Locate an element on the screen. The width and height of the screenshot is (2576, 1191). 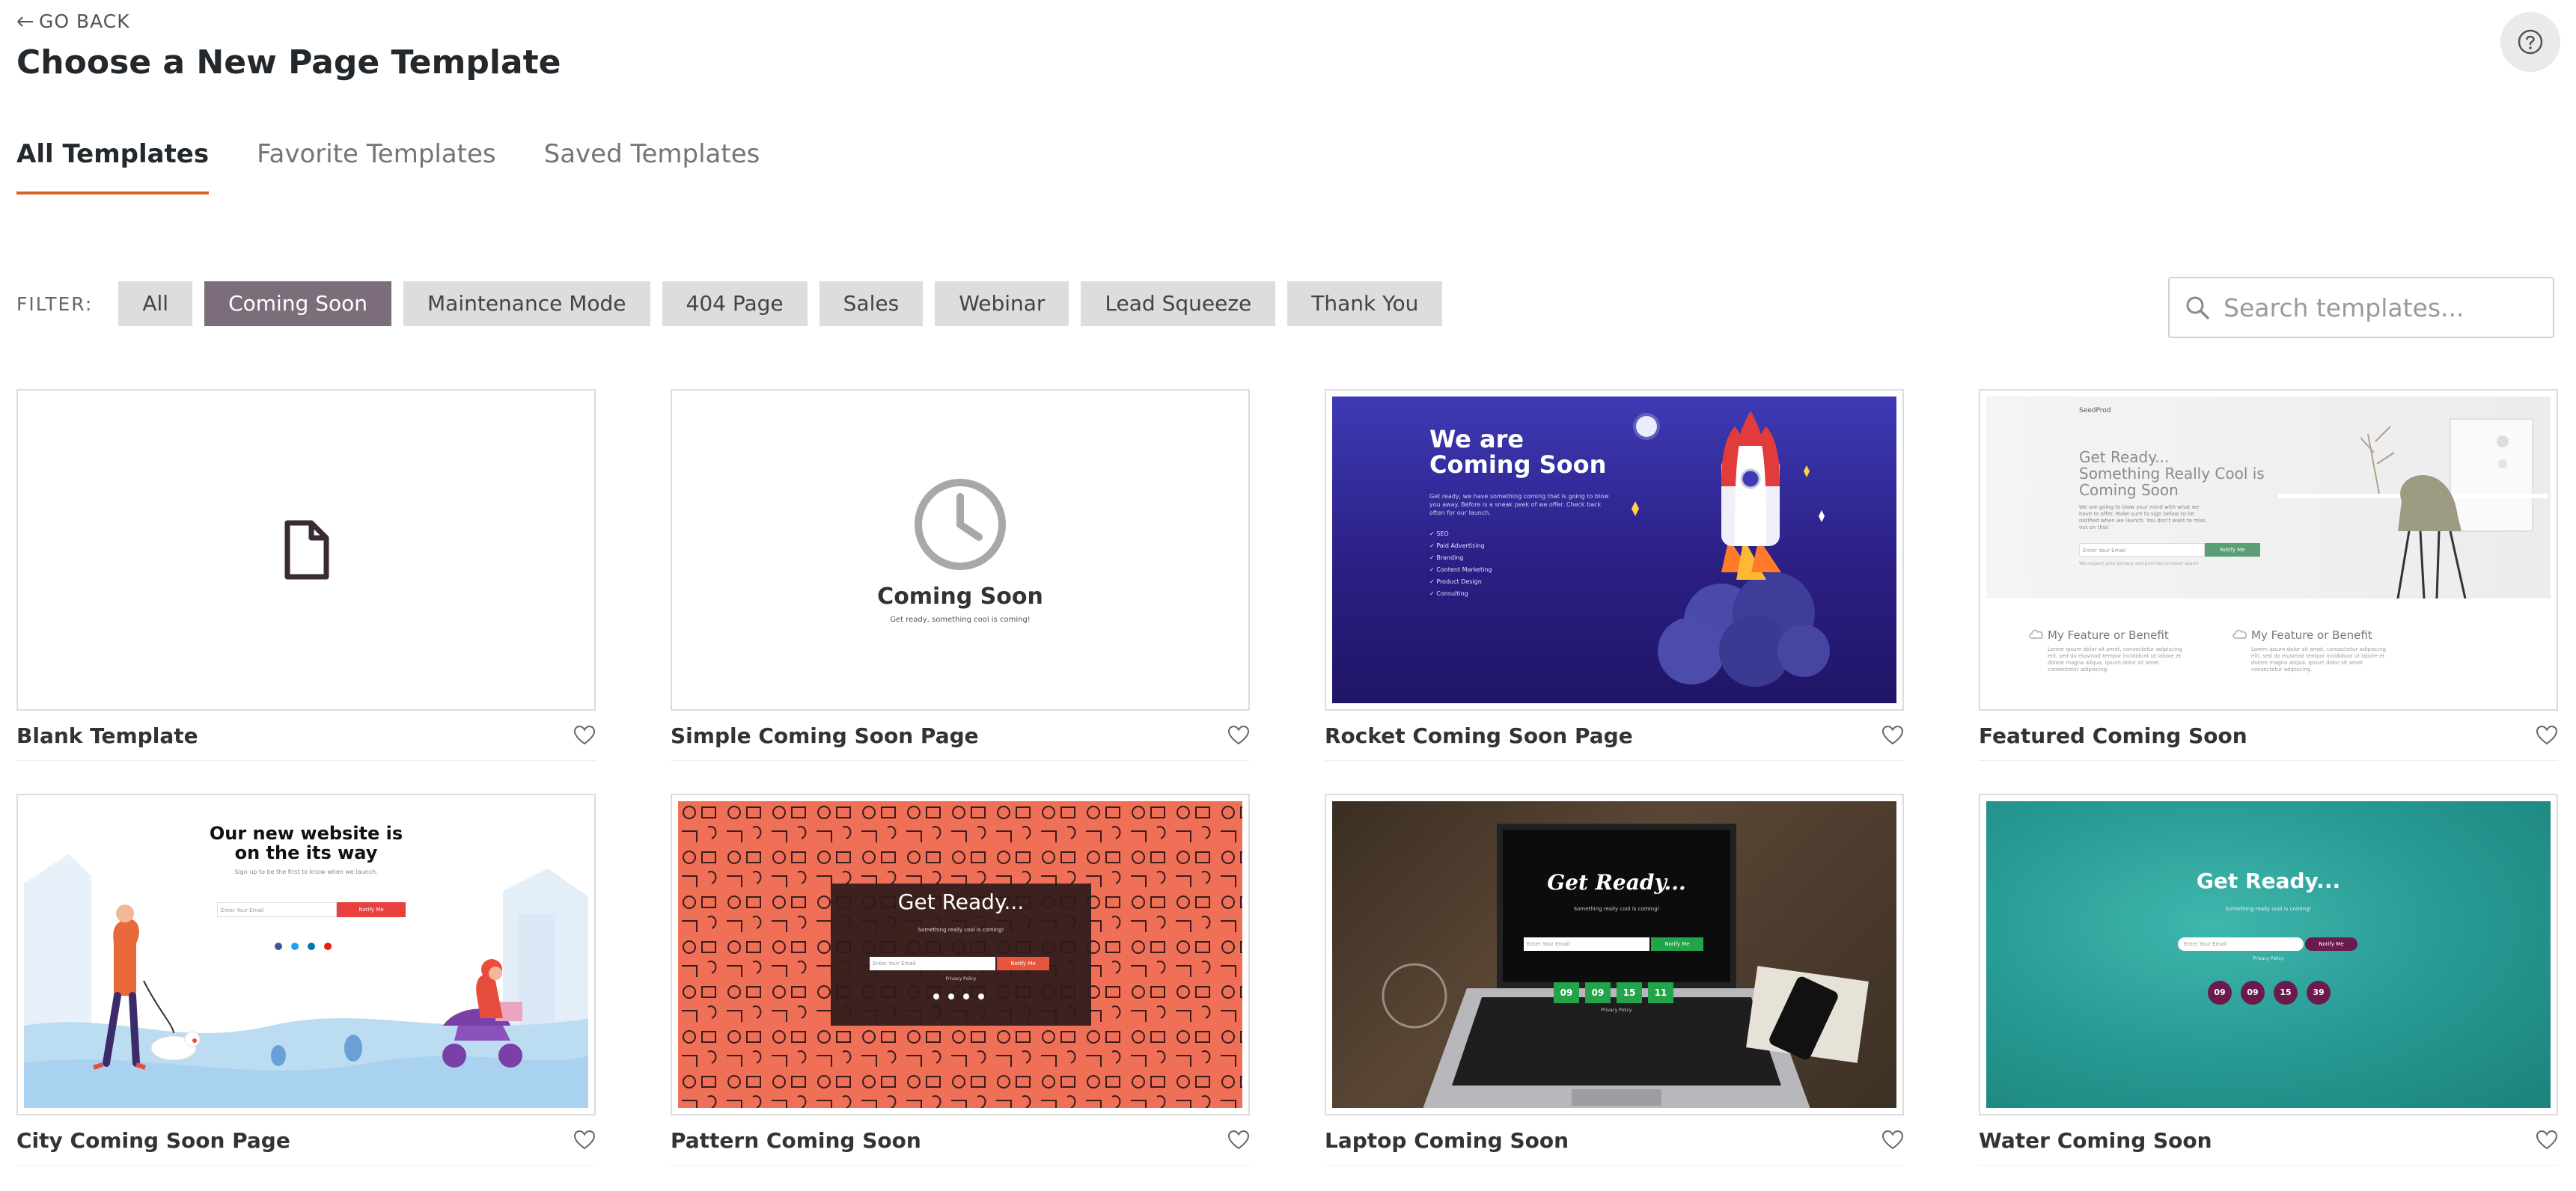
tab-favorite-templates: Favorite Templates is located at coordinates (376, 167).